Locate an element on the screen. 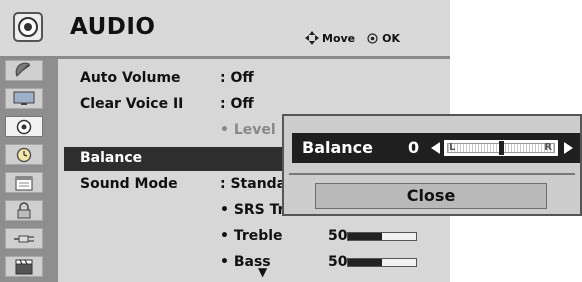 This screenshot has width=582, height=282. treble-level-bar is located at coordinates (382, 236).